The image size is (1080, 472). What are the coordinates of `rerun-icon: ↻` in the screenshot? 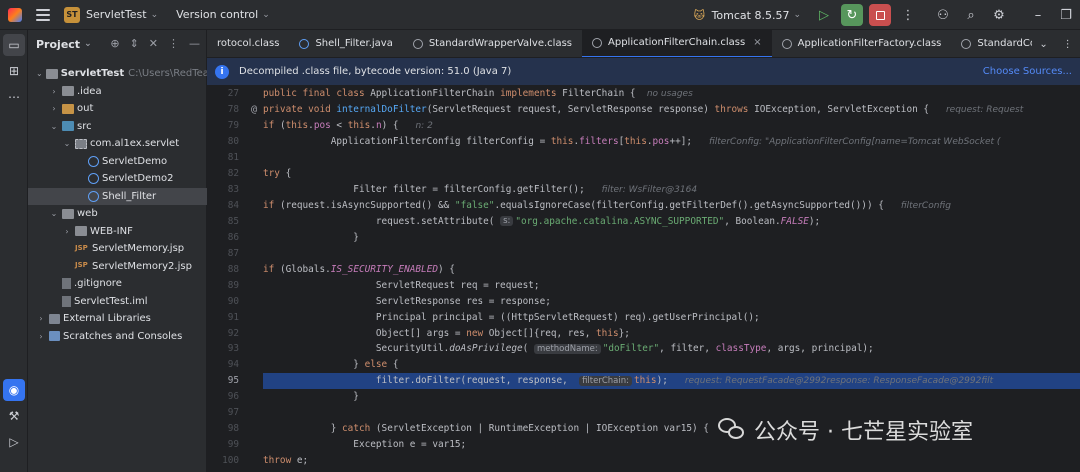 It's located at (852, 15).